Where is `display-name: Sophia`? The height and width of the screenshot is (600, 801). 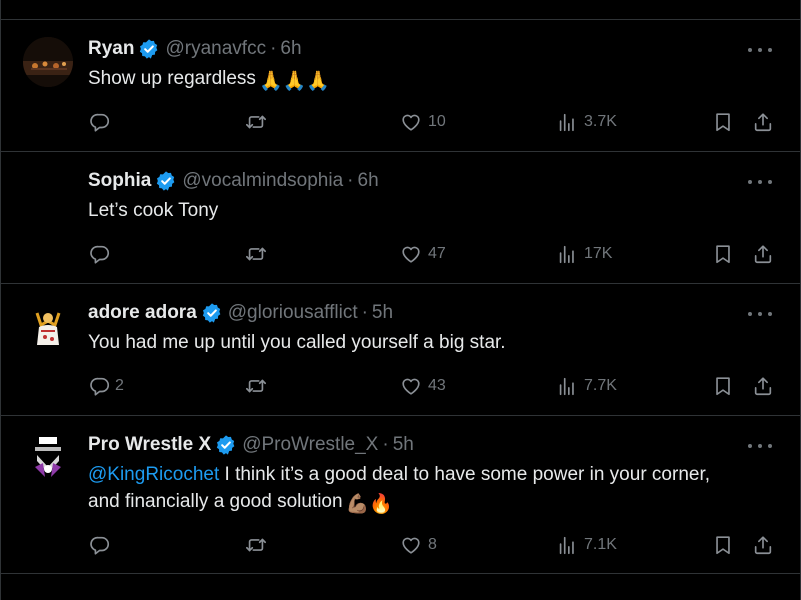 display-name: Sophia is located at coordinates (119, 181).